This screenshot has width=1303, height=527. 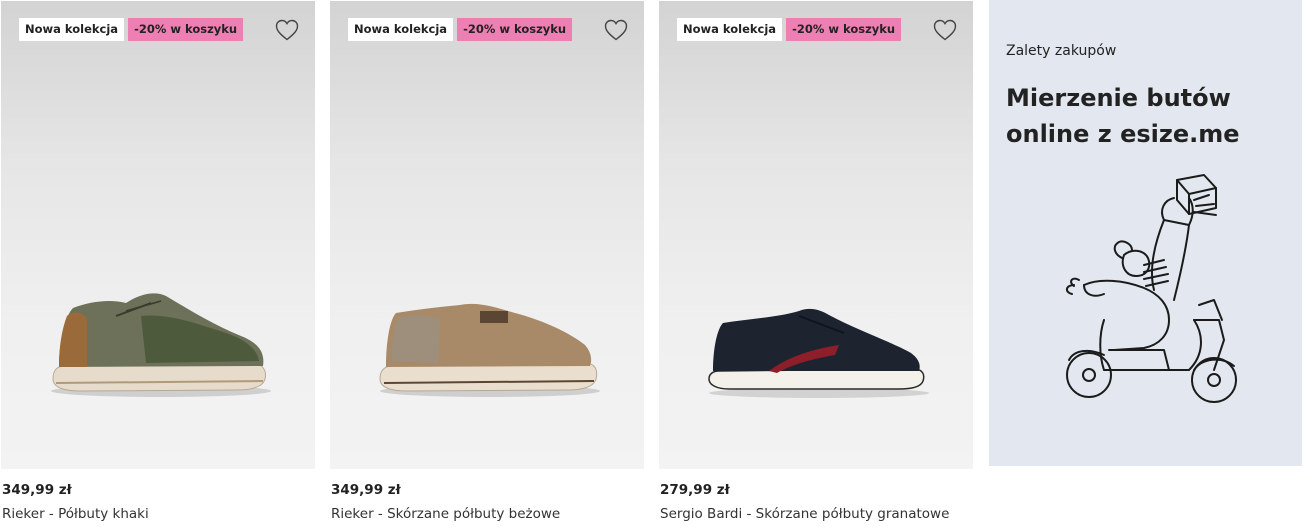 What do you see at coordinates (818, 353) in the screenshot?
I see `shoe-navy-image` at bounding box center [818, 353].